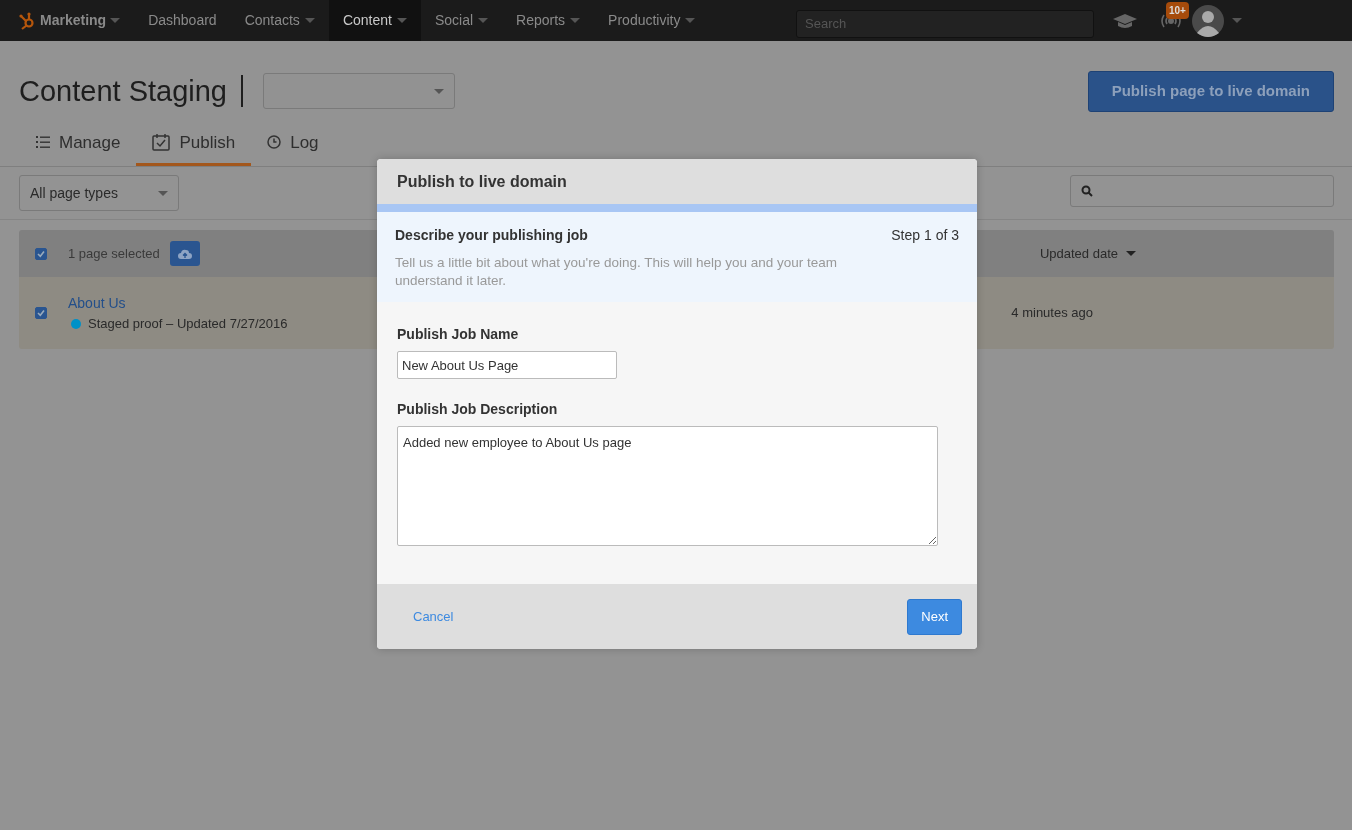 The height and width of the screenshot is (830, 1352). What do you see at coordinates (78, 147) in the screenshot?
I see `tab: Manage` at bounding box center [78, 147].